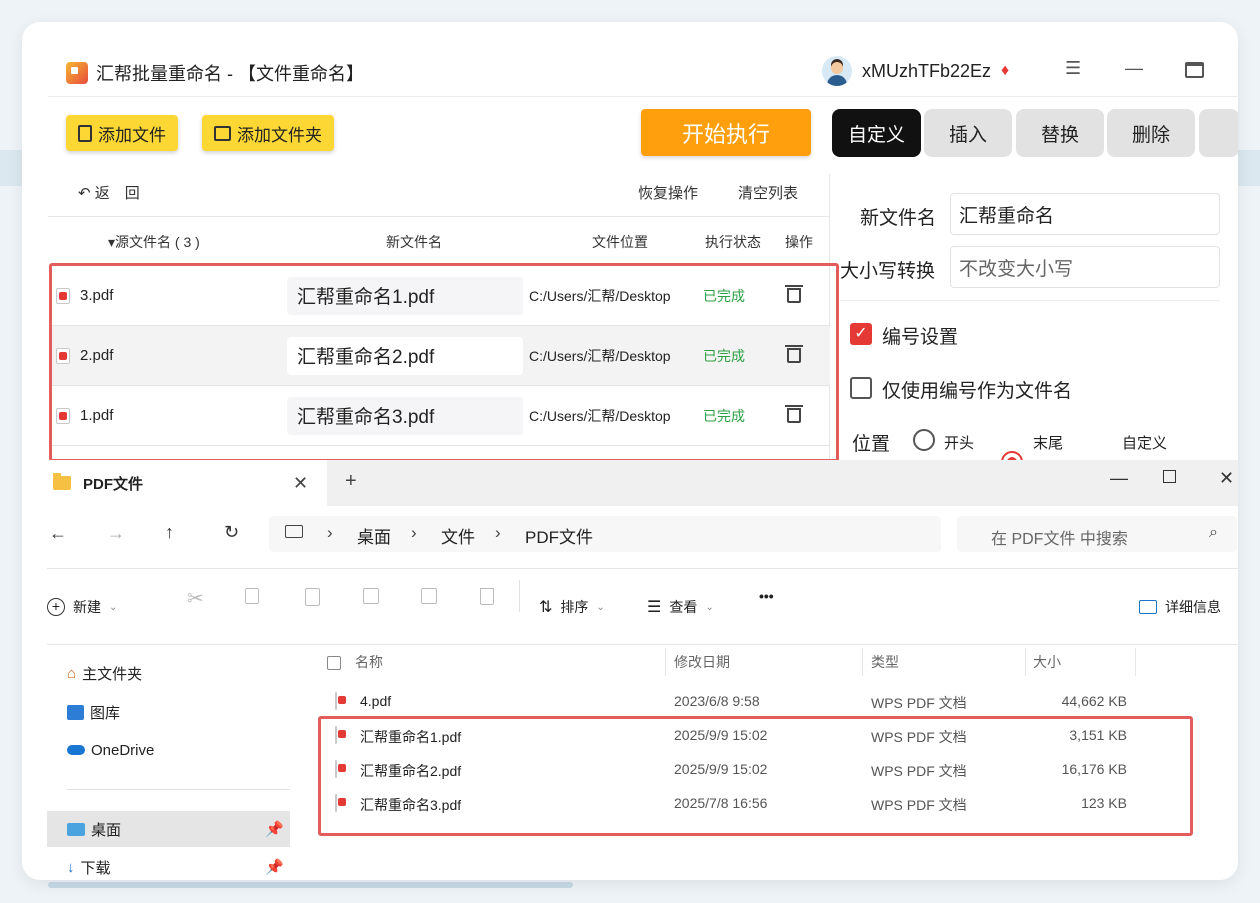 Image resolution: width=1260 pixels, height=903 pixels. What do you see at coordinates (888, 271) in the screenshot?
I see `case-label: 大小写转换` at bounding box center [888, 271].